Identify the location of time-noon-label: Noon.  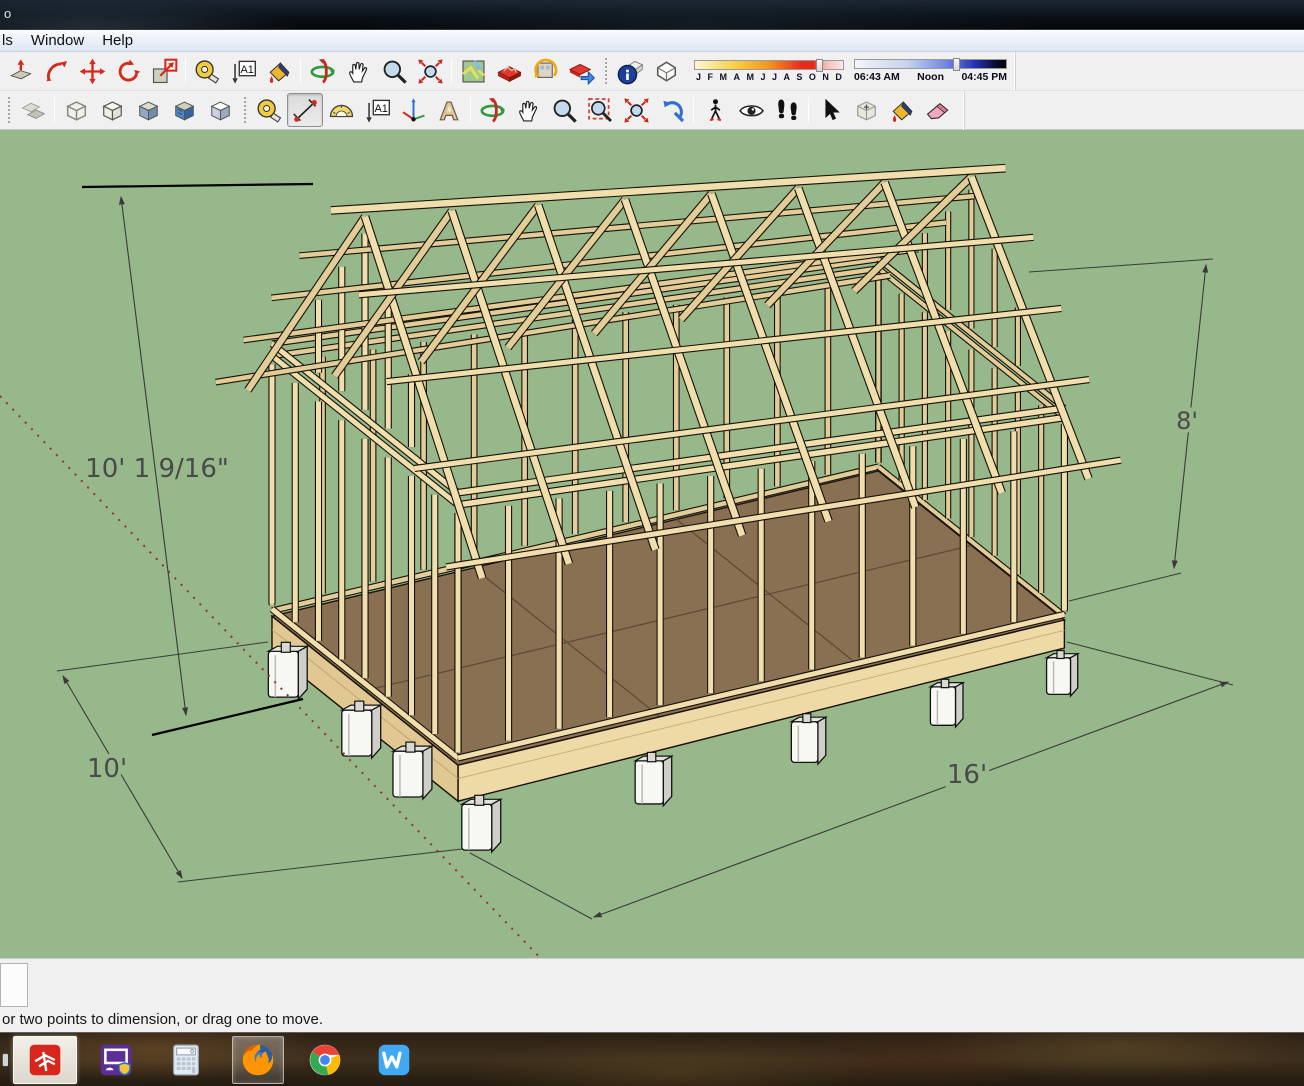
(930, 77).